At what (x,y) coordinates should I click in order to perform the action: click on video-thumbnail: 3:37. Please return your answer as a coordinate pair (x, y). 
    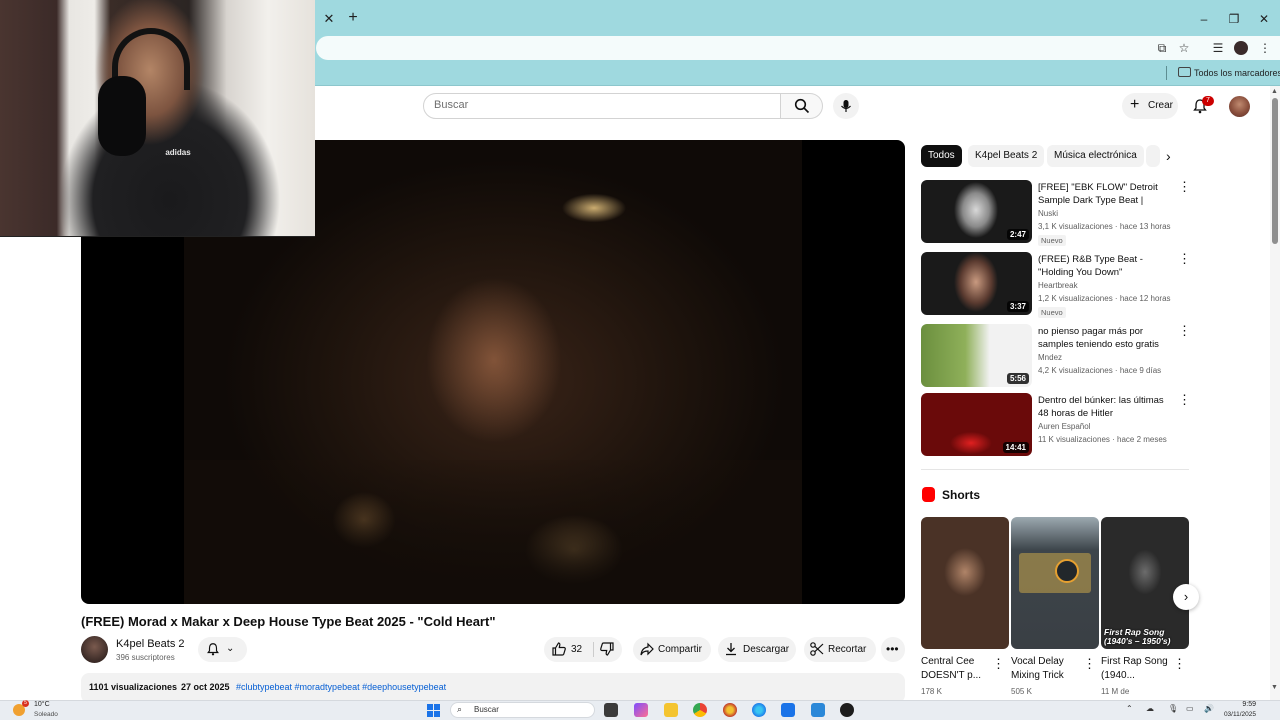
    Looking at the image, I should click on (976, 283).